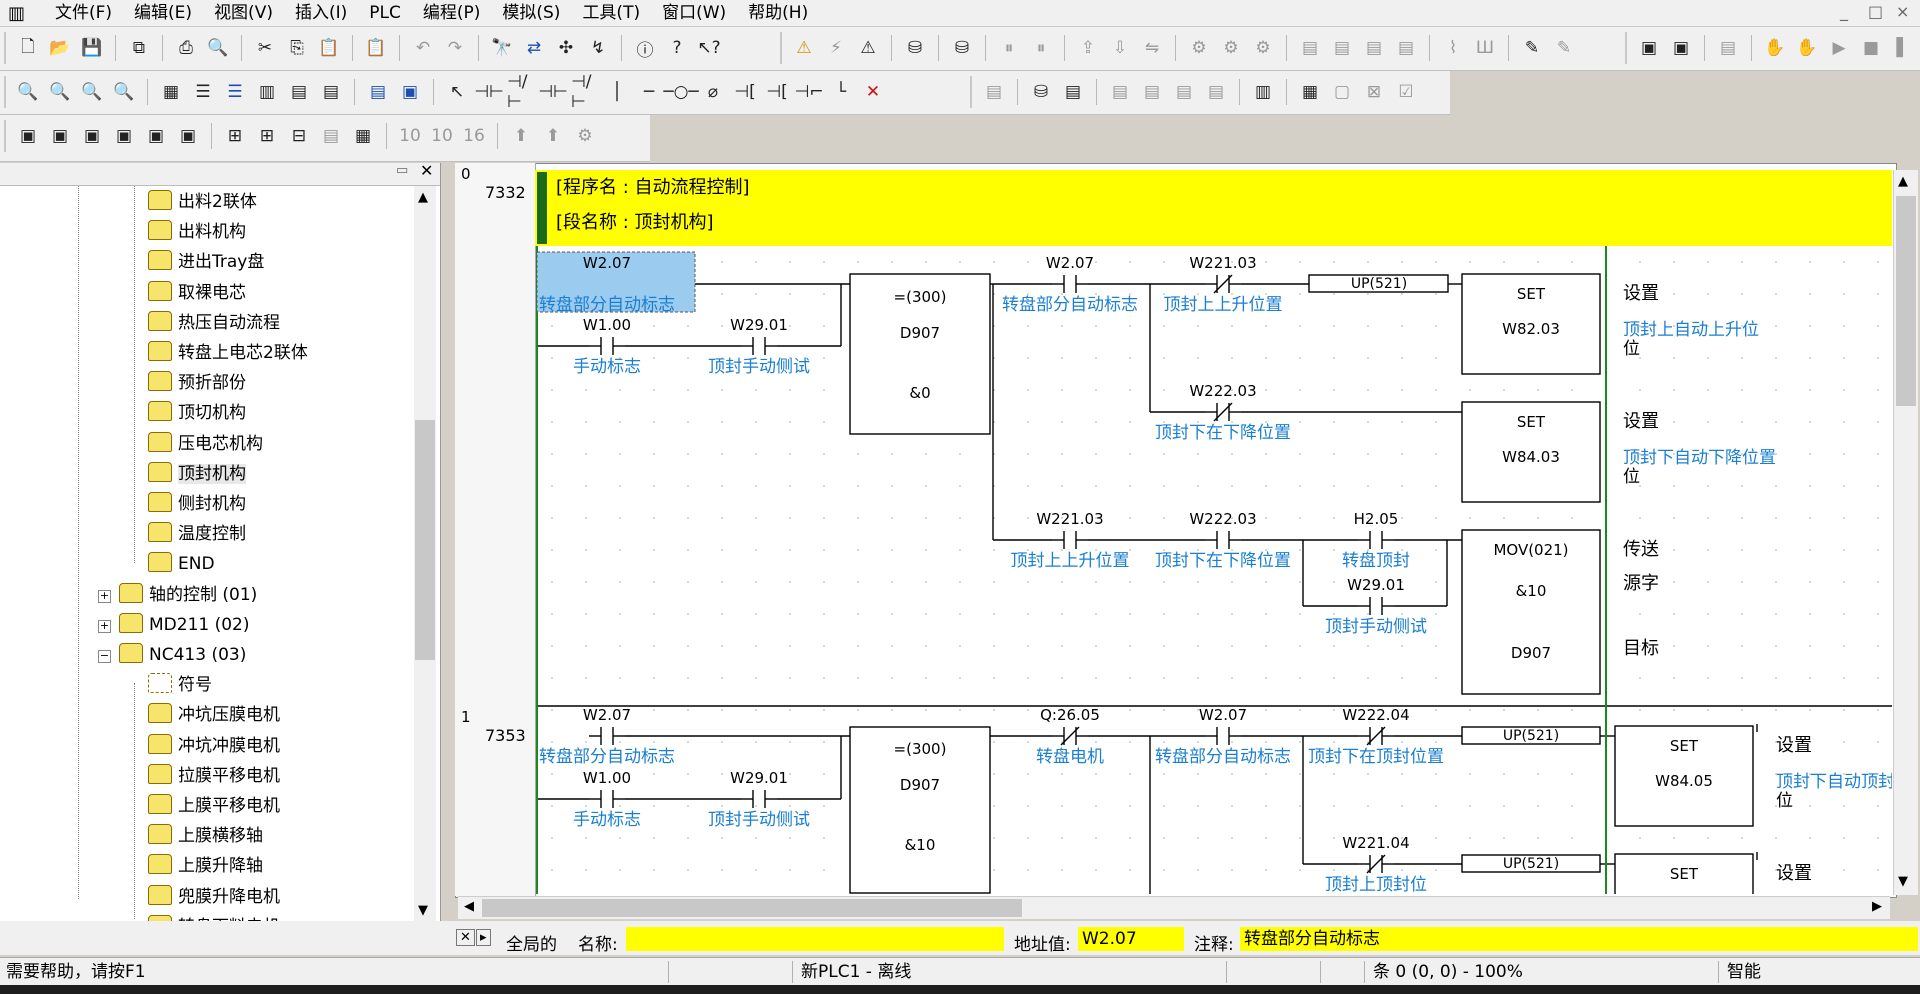 Image resolution: width=1920 pixels, height=994 pixels. Describe the element at coordinates (124, 136) in the screenshot. I see `address-window-icon: ▣` at that location.